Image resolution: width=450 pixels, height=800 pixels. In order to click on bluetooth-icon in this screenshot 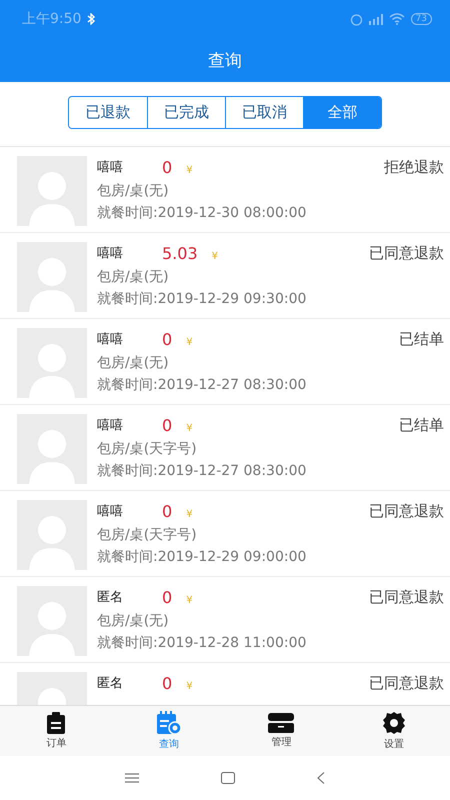, I will do `click(91, 19)`.